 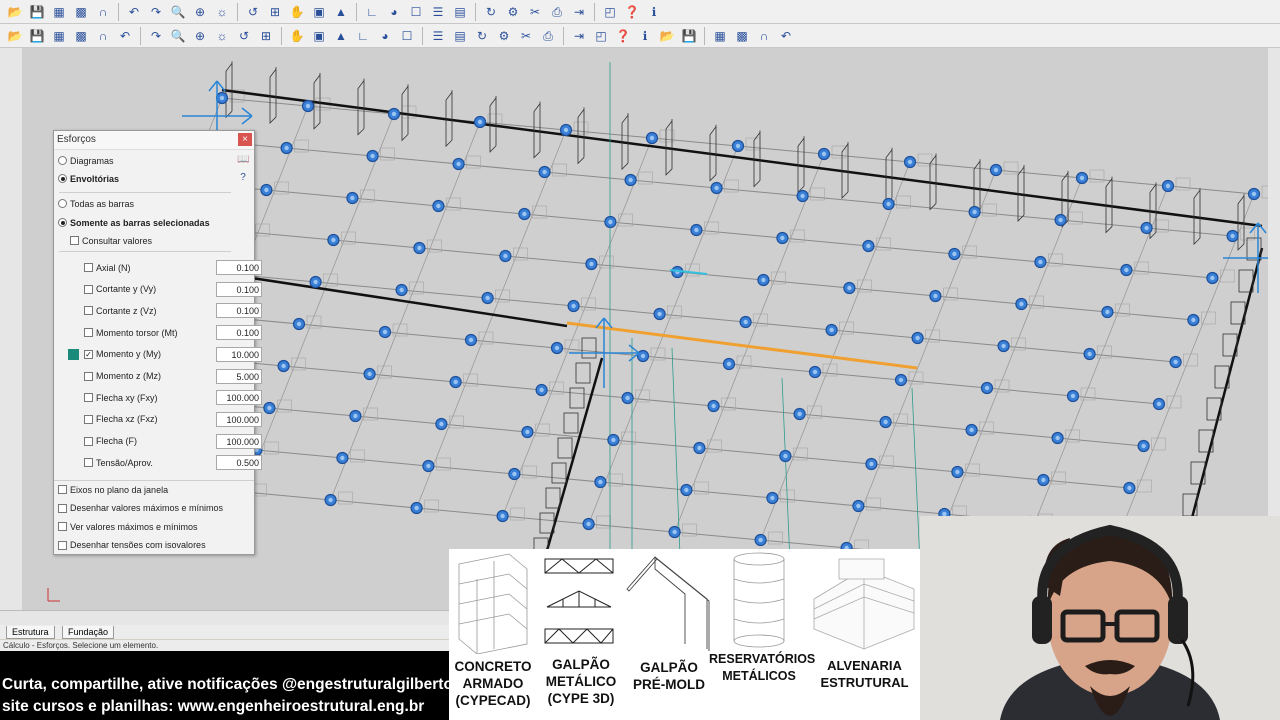 What do you see at coordinates (103, 36) in the screenshot?
I see `move-icon: ∩` at bounding box center [103, 36].